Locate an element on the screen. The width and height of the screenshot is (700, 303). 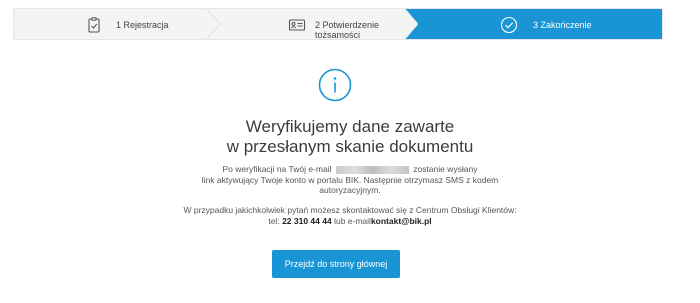
step-completion: 3 Zakończenie is located at coordinates (540, 24).